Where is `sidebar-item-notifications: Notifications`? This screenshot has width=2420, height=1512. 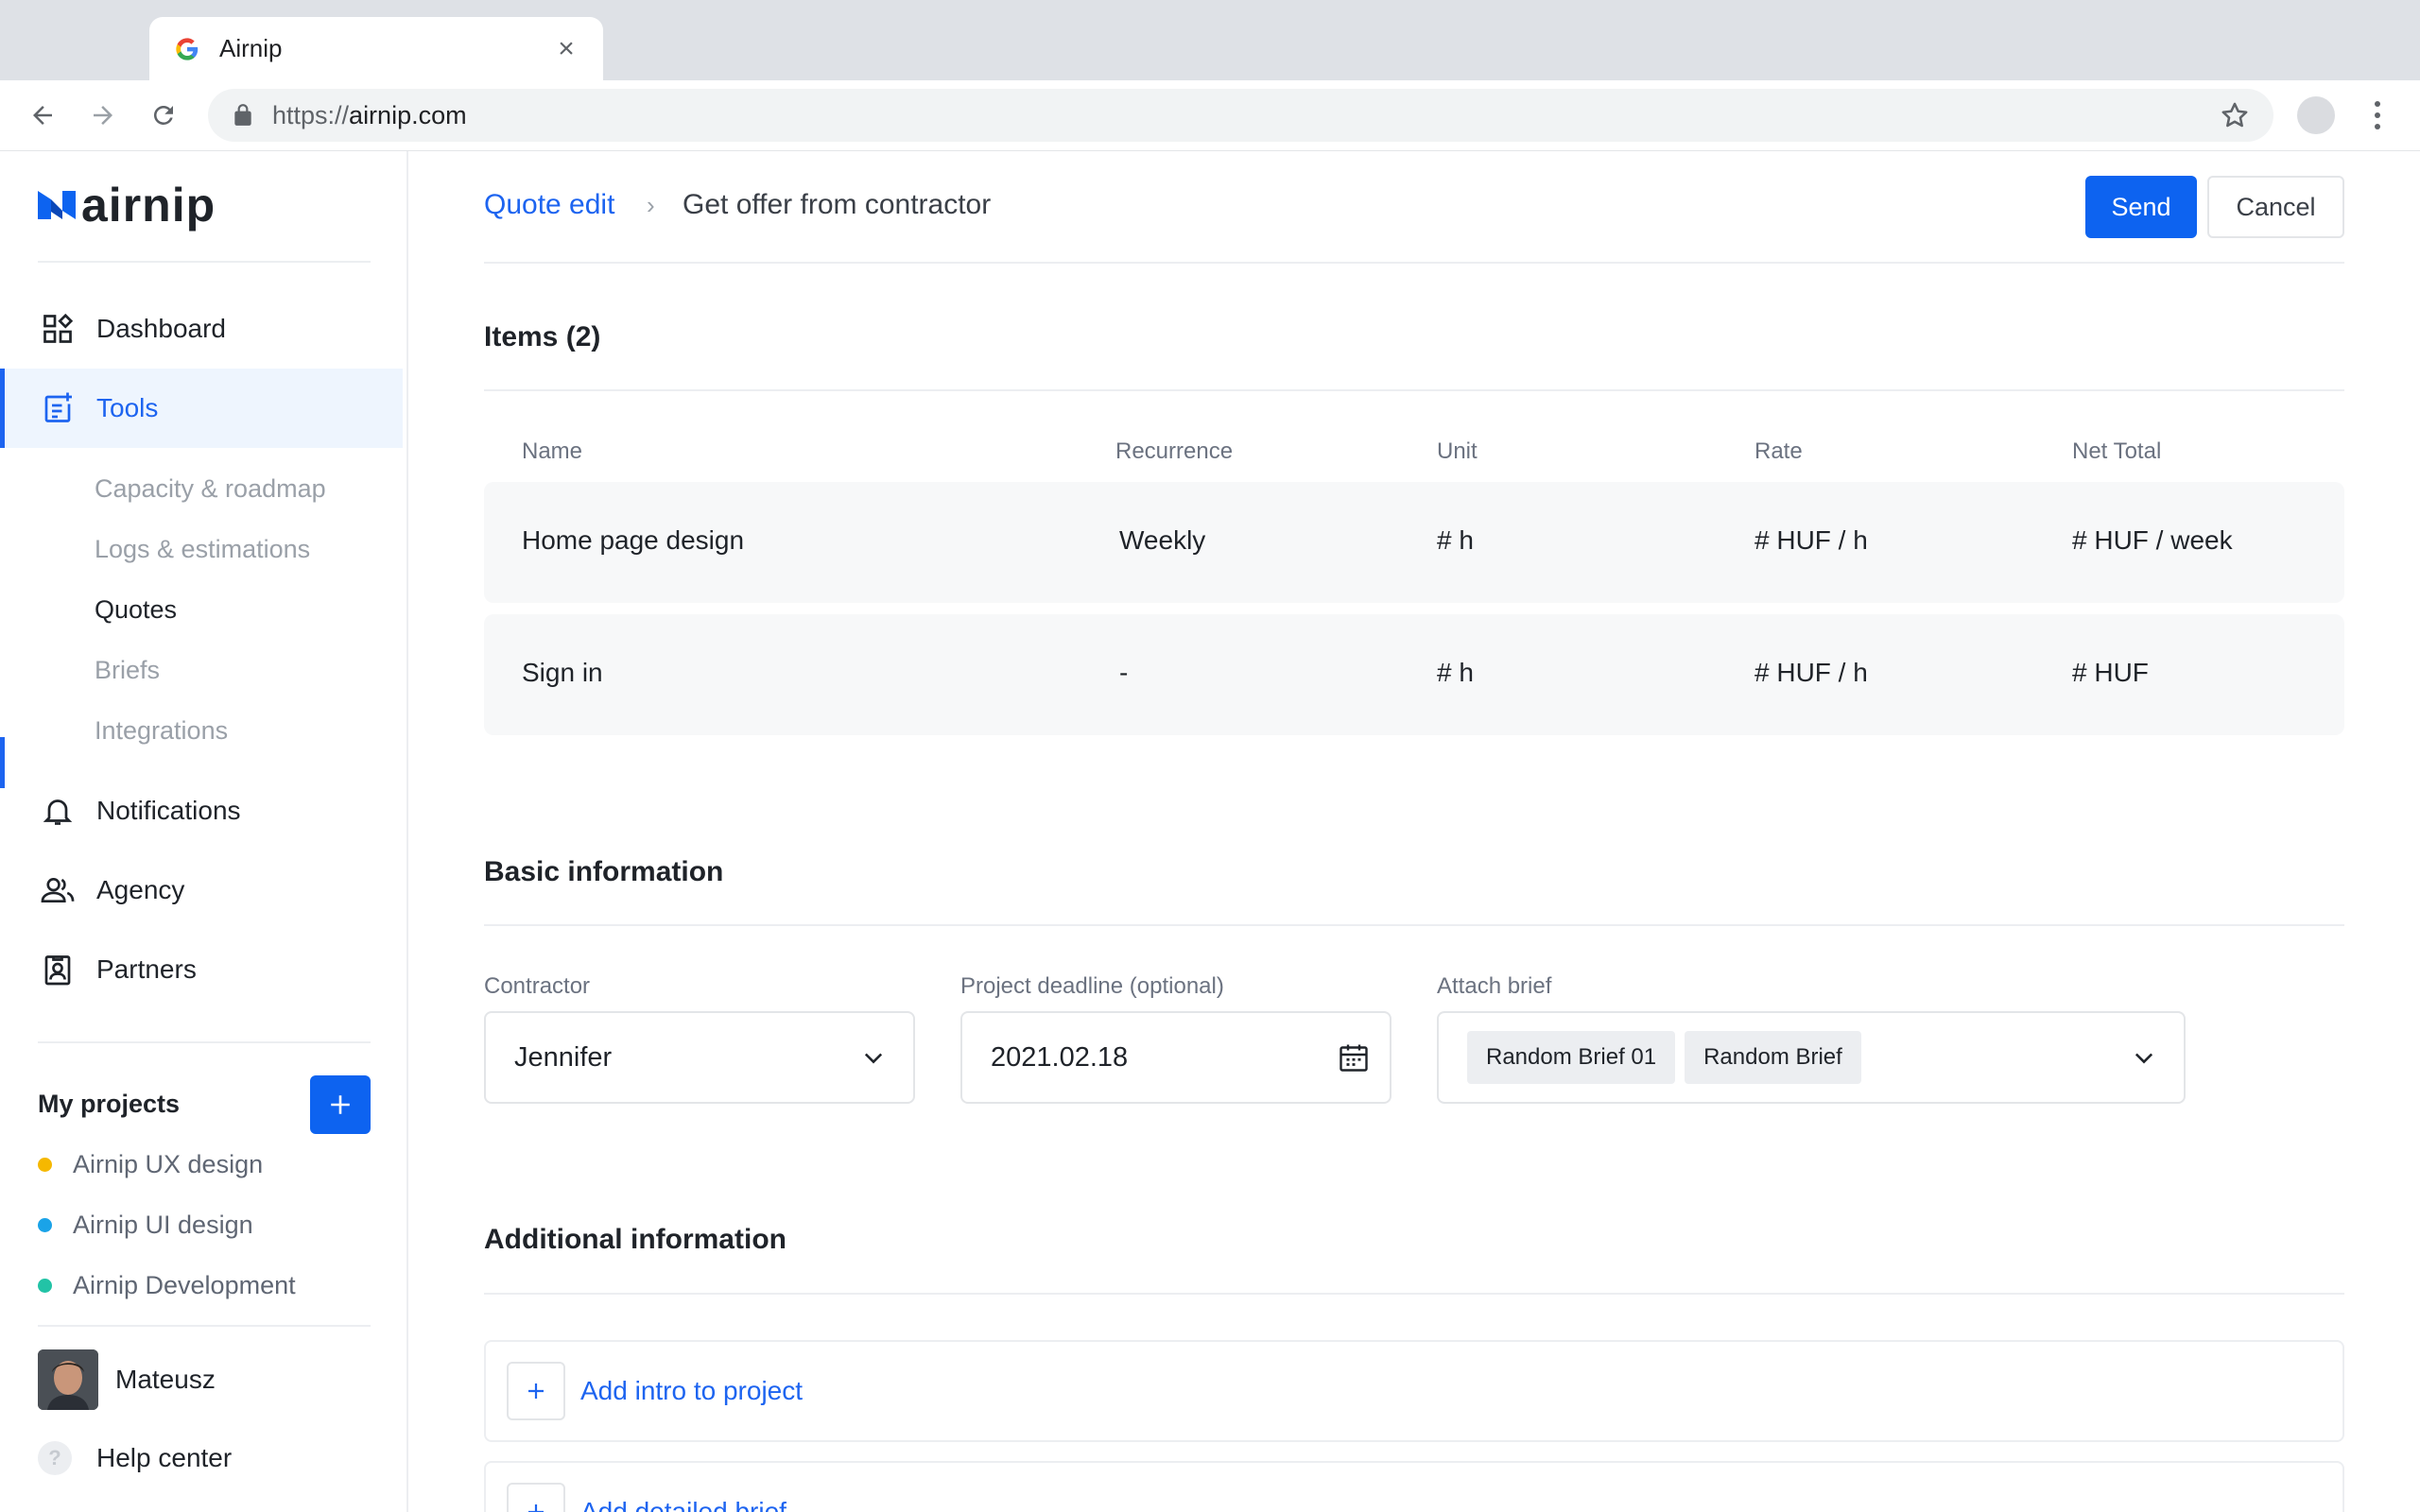
sidebar-item-notifications: Notifications is located at coordinates (201, 810).